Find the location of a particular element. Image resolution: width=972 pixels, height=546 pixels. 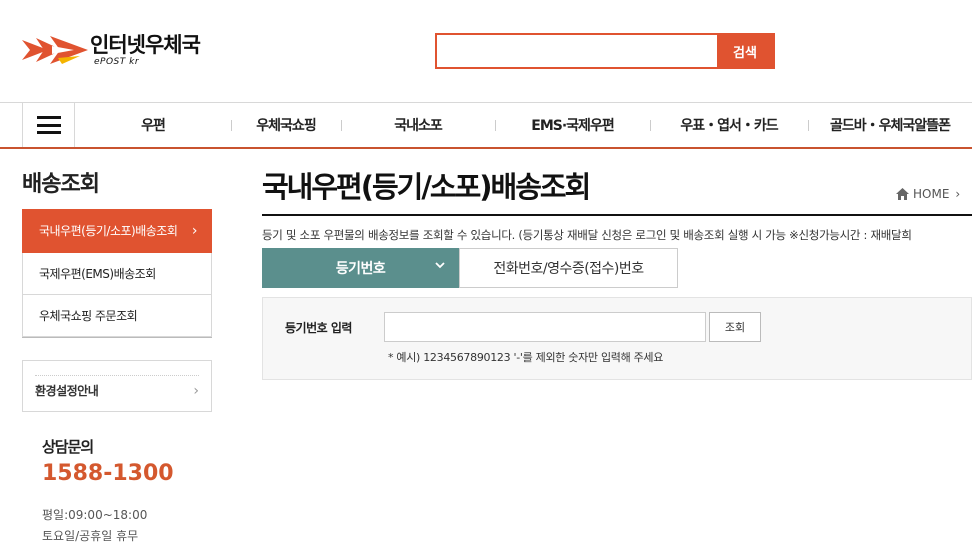

page-title: 국내우편(등기/소포)배송조회 is located at coordinates (426, 187).